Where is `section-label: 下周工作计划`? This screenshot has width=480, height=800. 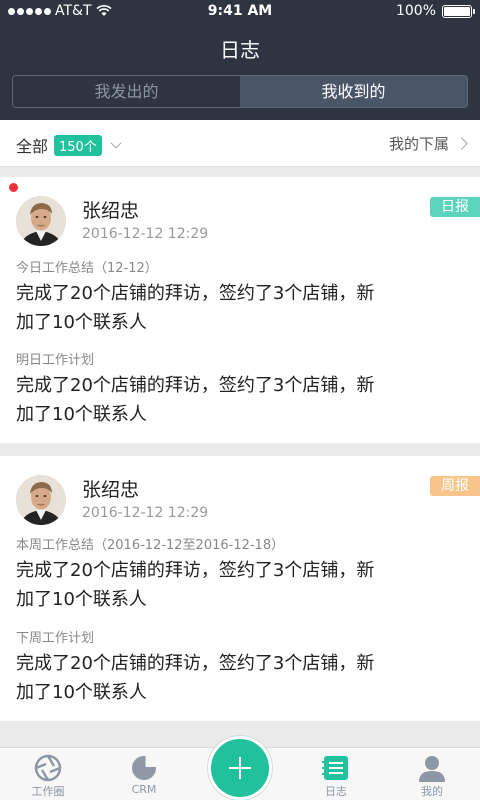
section-label: 下周工作计划 is located at coordinates (55, 638).